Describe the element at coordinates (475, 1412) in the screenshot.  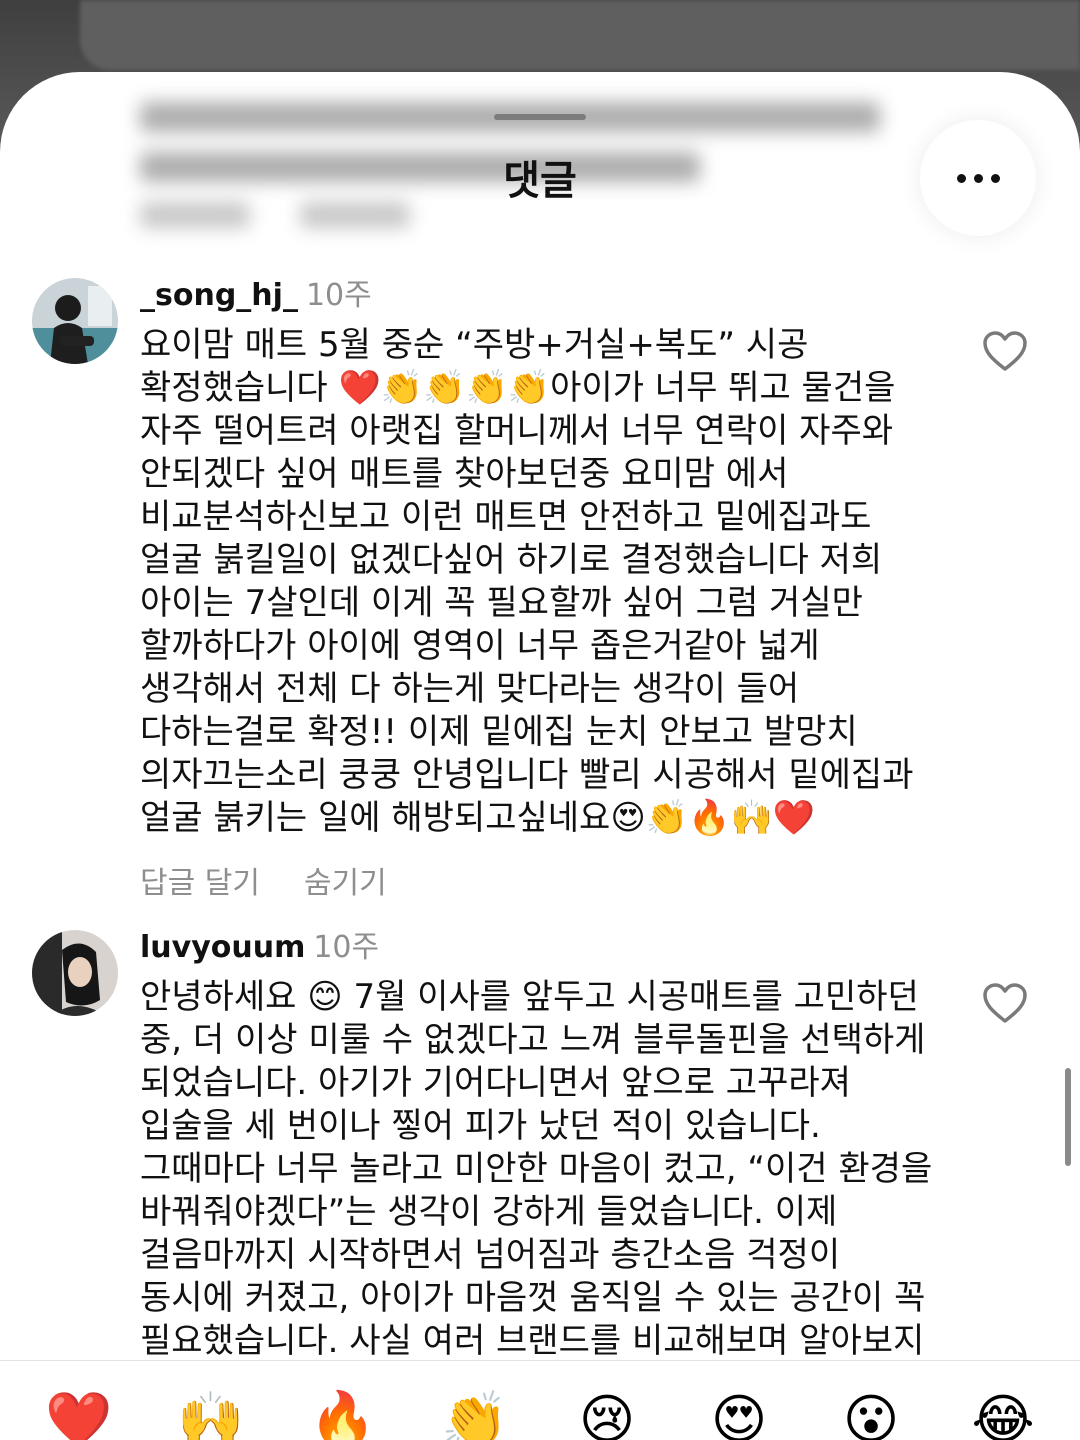
I see `emoji-clap-button: 👏` at that location.